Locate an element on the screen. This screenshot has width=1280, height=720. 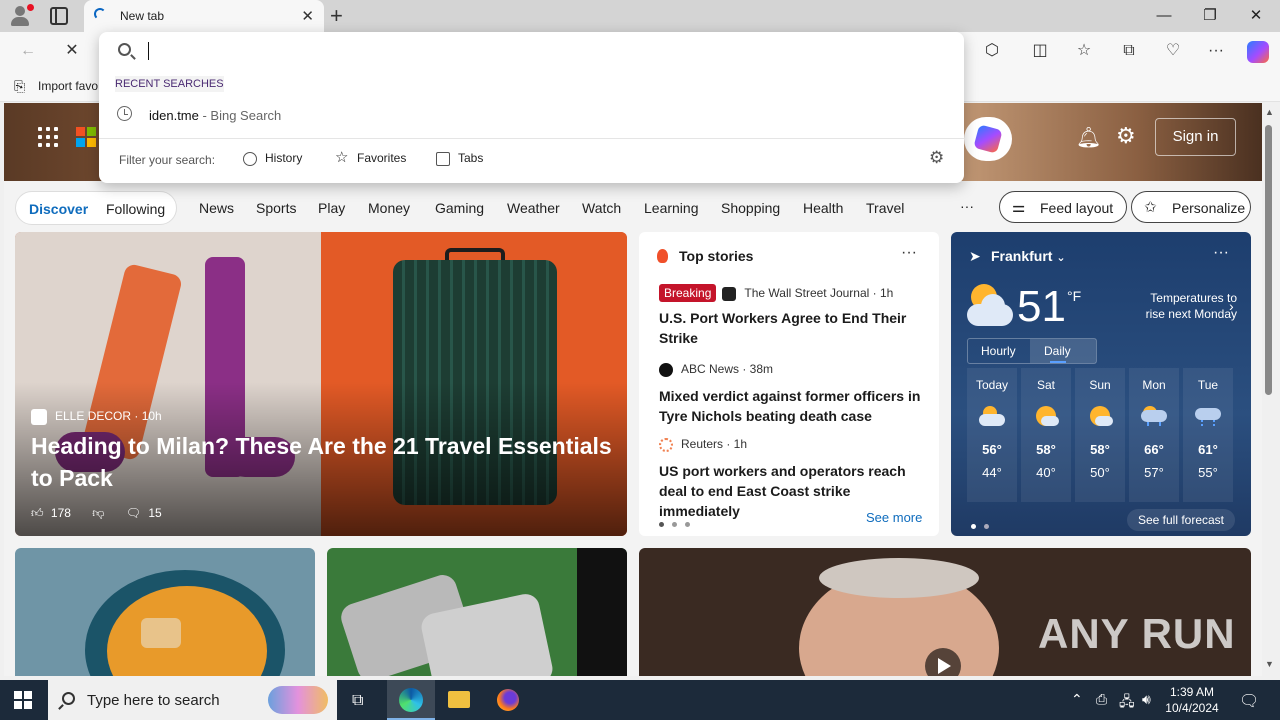
nav-money: Money is located at coordinates (389, 208).